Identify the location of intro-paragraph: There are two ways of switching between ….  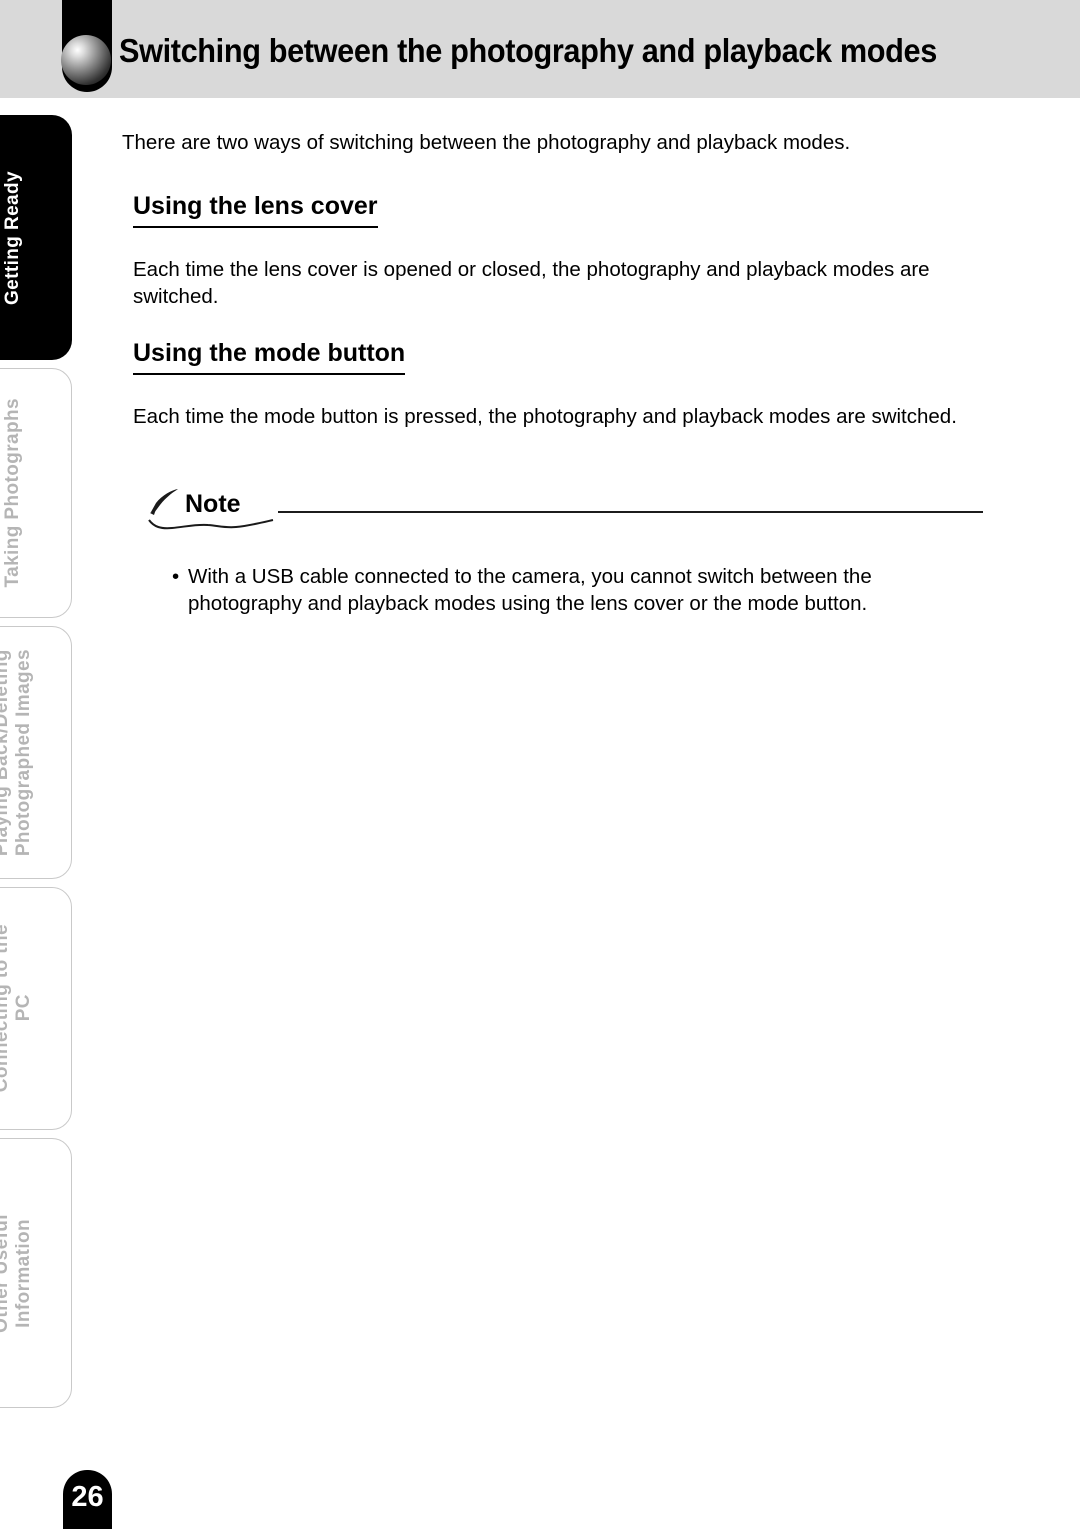
(486, 142).